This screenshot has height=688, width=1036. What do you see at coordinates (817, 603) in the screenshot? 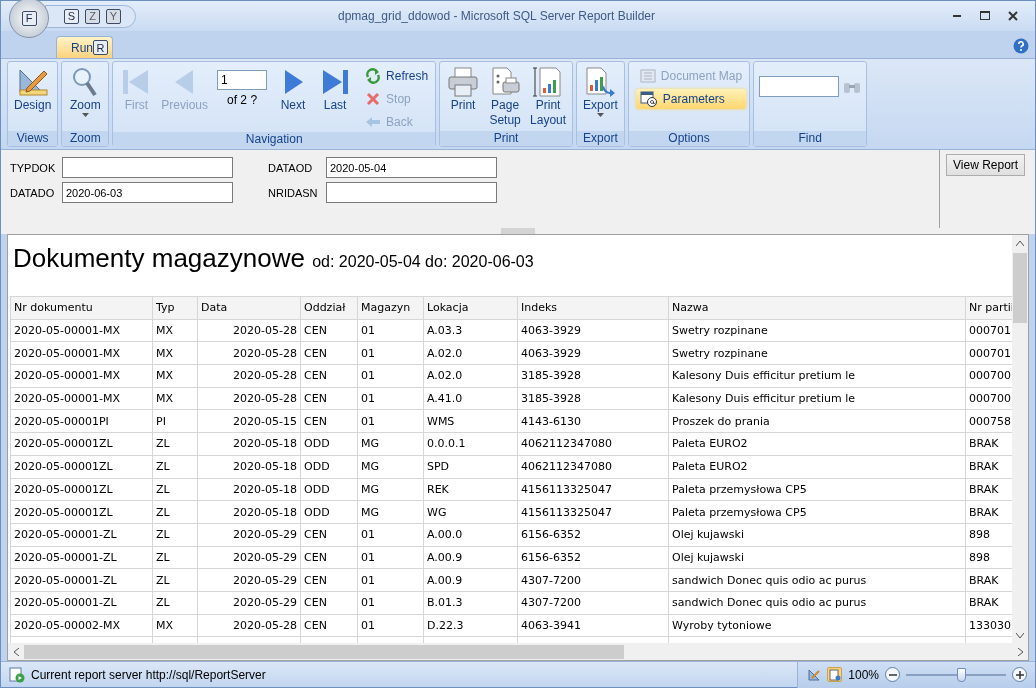
I see `table-cell: sandwich Donec quis odio ac purus` at bounding box center [817, 603].